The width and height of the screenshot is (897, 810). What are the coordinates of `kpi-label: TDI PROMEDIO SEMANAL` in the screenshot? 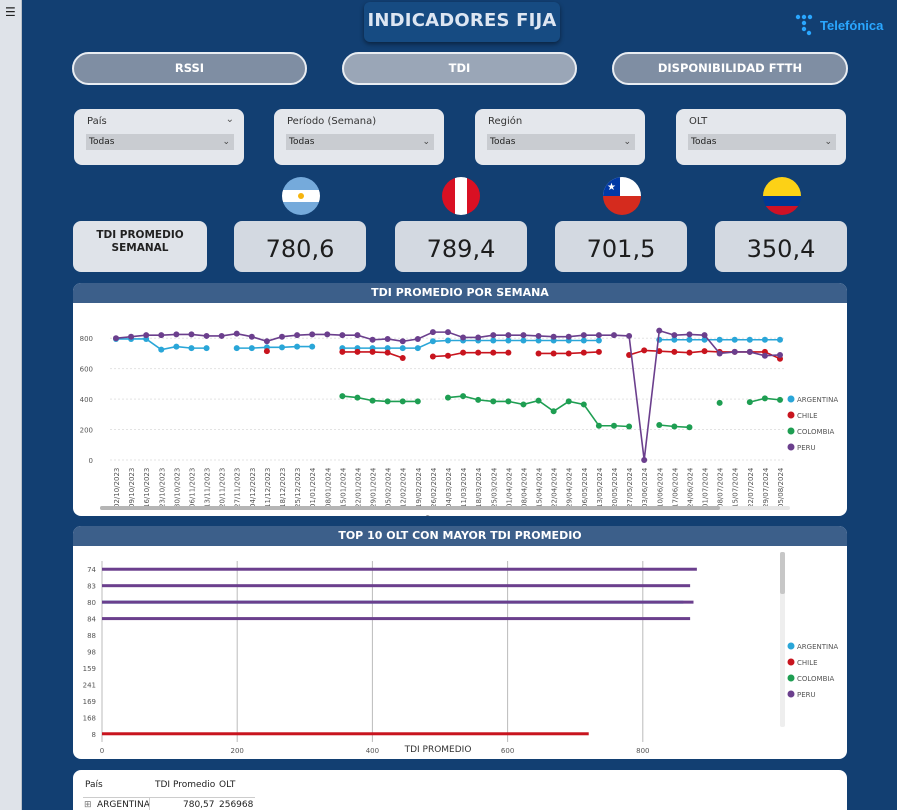 It's located at (140, 246).